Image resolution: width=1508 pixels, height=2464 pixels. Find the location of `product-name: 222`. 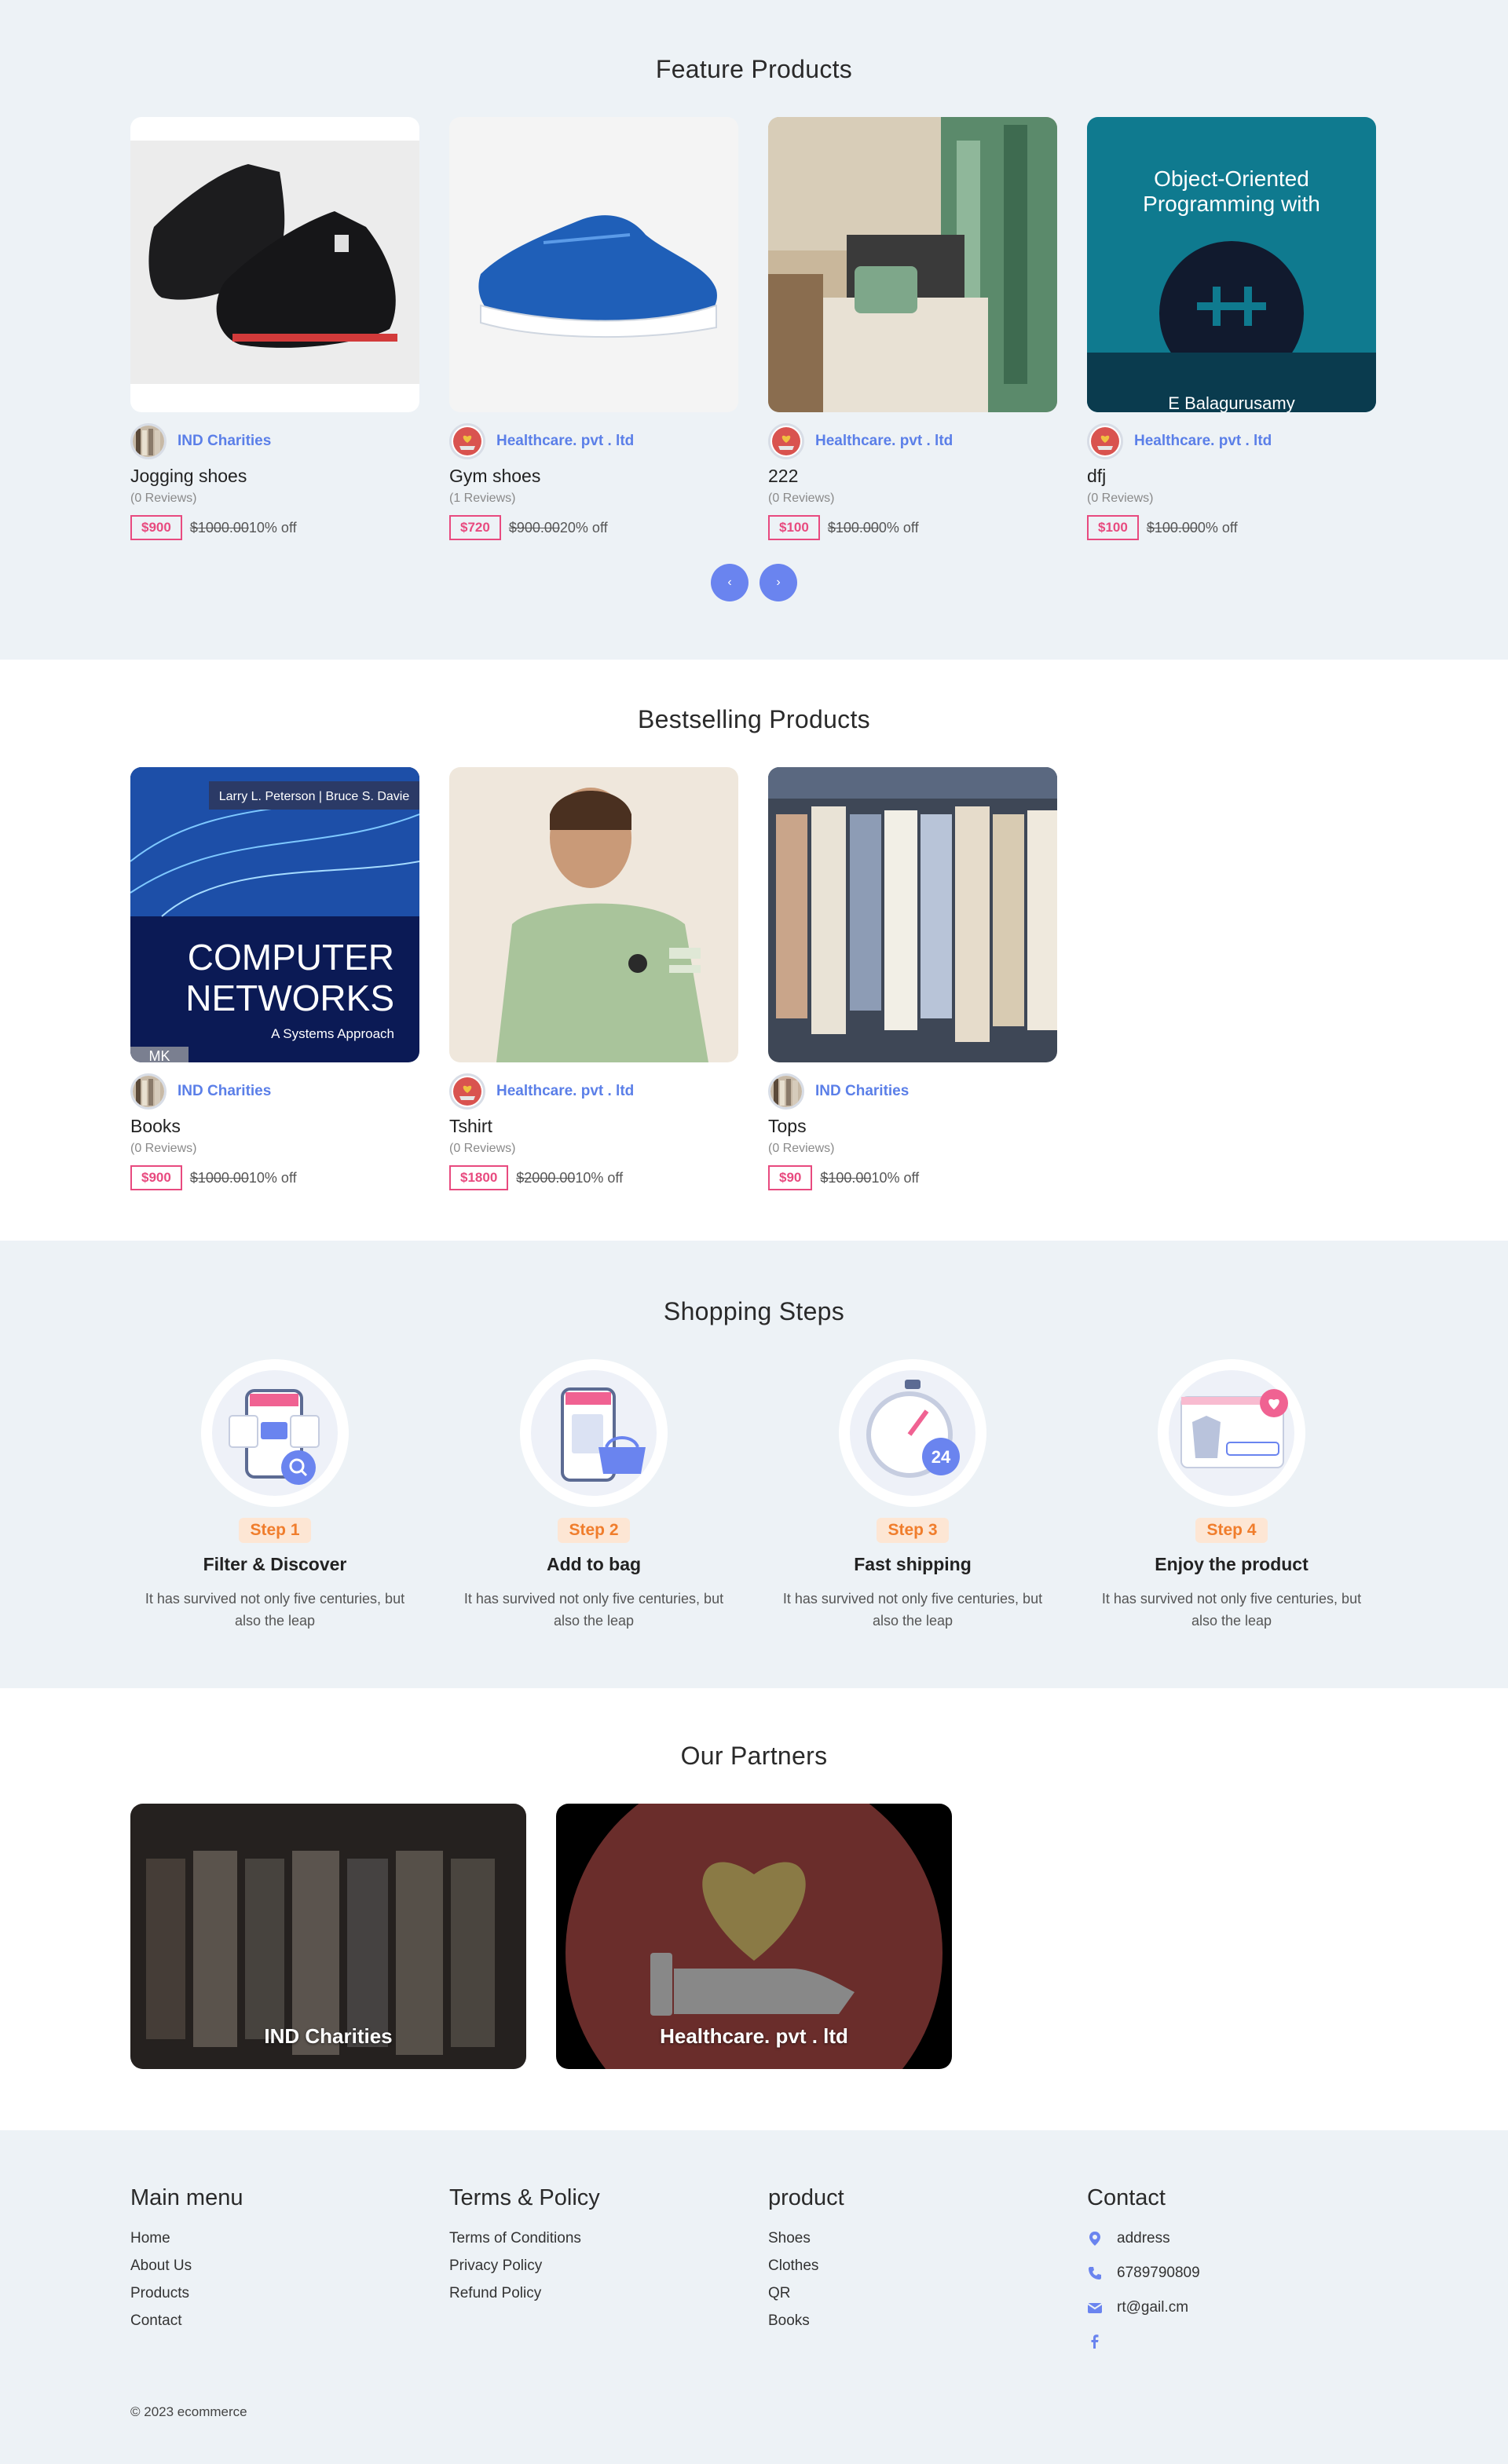

product-name: 222 is located at coordinates (912, 476).